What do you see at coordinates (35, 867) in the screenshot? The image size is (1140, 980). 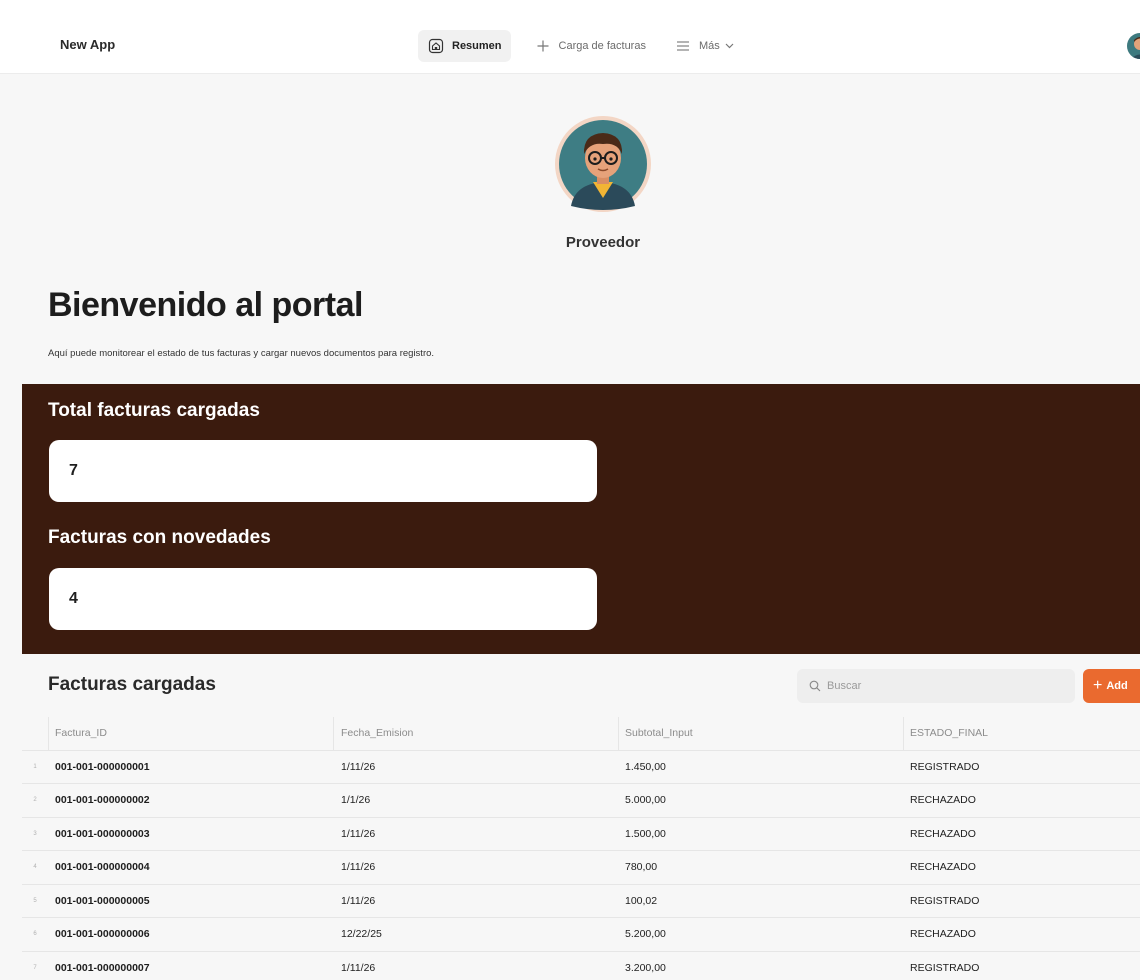 I see `row-number: 4` at bounding box center [35, 867].